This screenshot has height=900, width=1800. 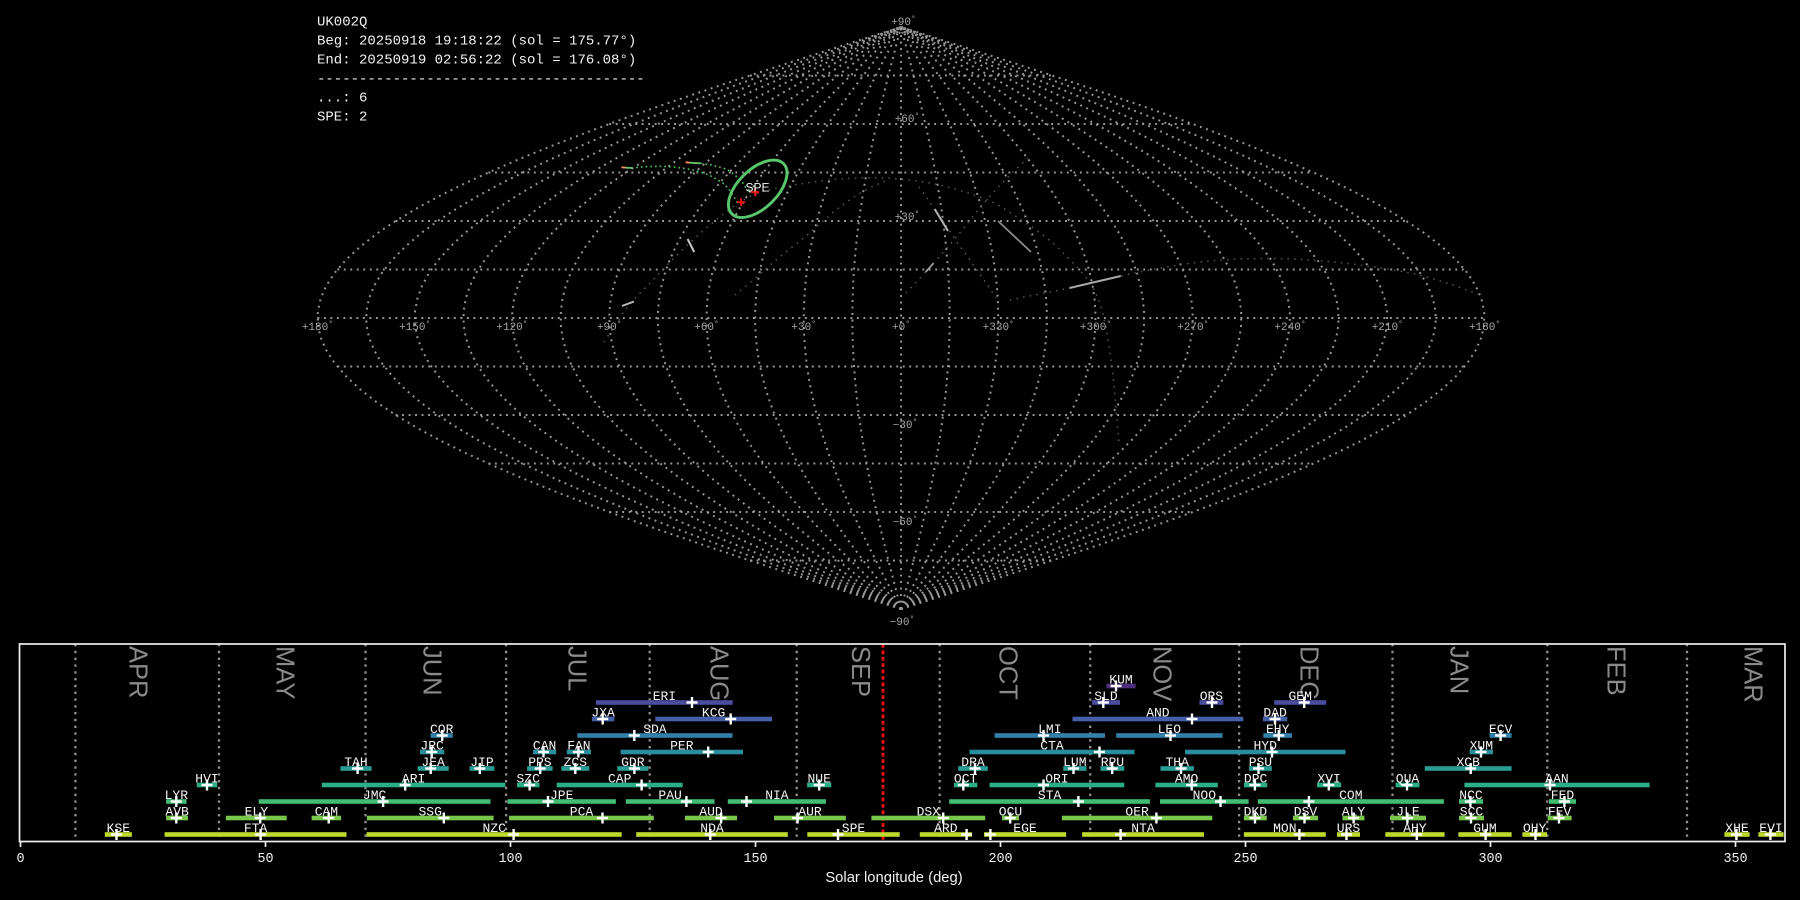 What do you see at coordinates (1735, 859) in the screenshot?
I see `svg-text: 350` at bounding box center [1735, 859].